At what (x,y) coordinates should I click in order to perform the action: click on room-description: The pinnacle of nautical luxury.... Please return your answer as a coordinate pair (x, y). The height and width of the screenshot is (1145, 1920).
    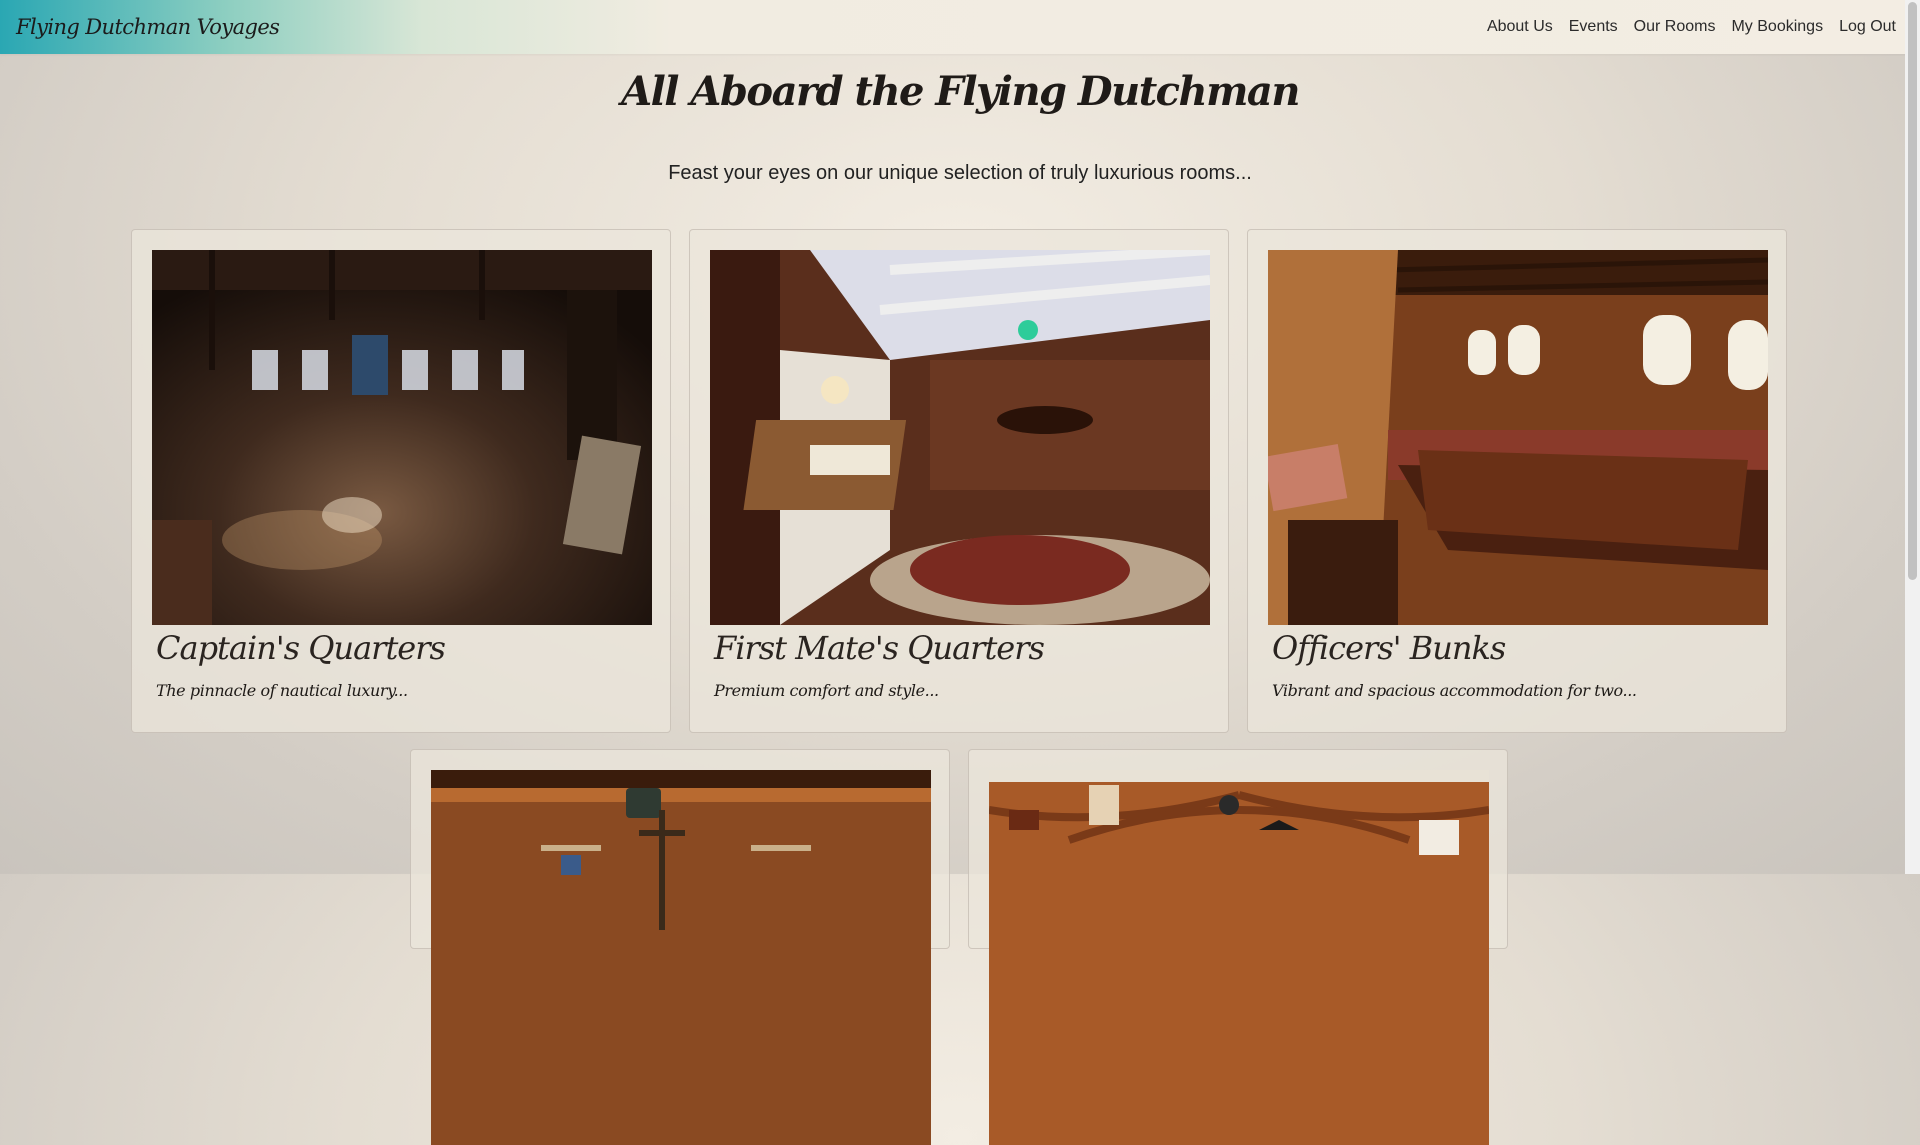
    Looking at the image, I should click on (282, 690).